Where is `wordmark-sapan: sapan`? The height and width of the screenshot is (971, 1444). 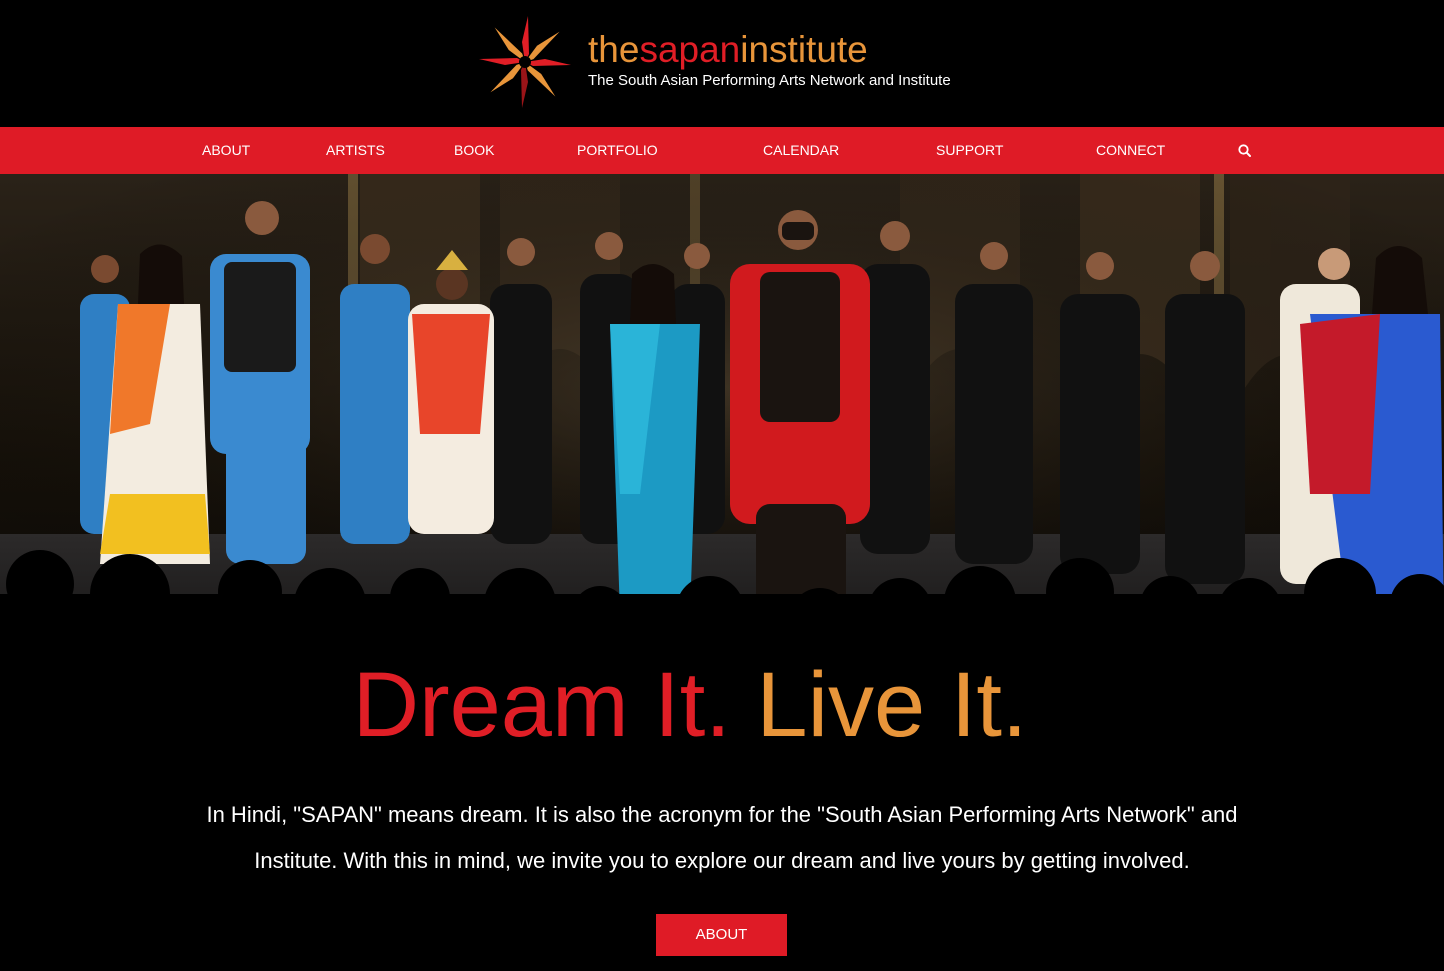
wordmark-sapan: sapan is located at coordinates (690, 49).